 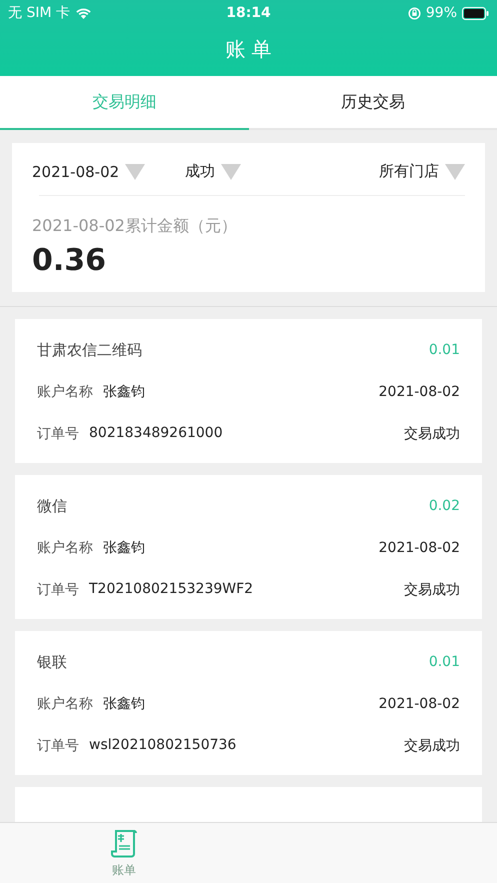 What do you see at coordinates (89, 171) in the screenshot?
I see `filter-dropdown: 2021-08-02` at bounding box center [89, 171].